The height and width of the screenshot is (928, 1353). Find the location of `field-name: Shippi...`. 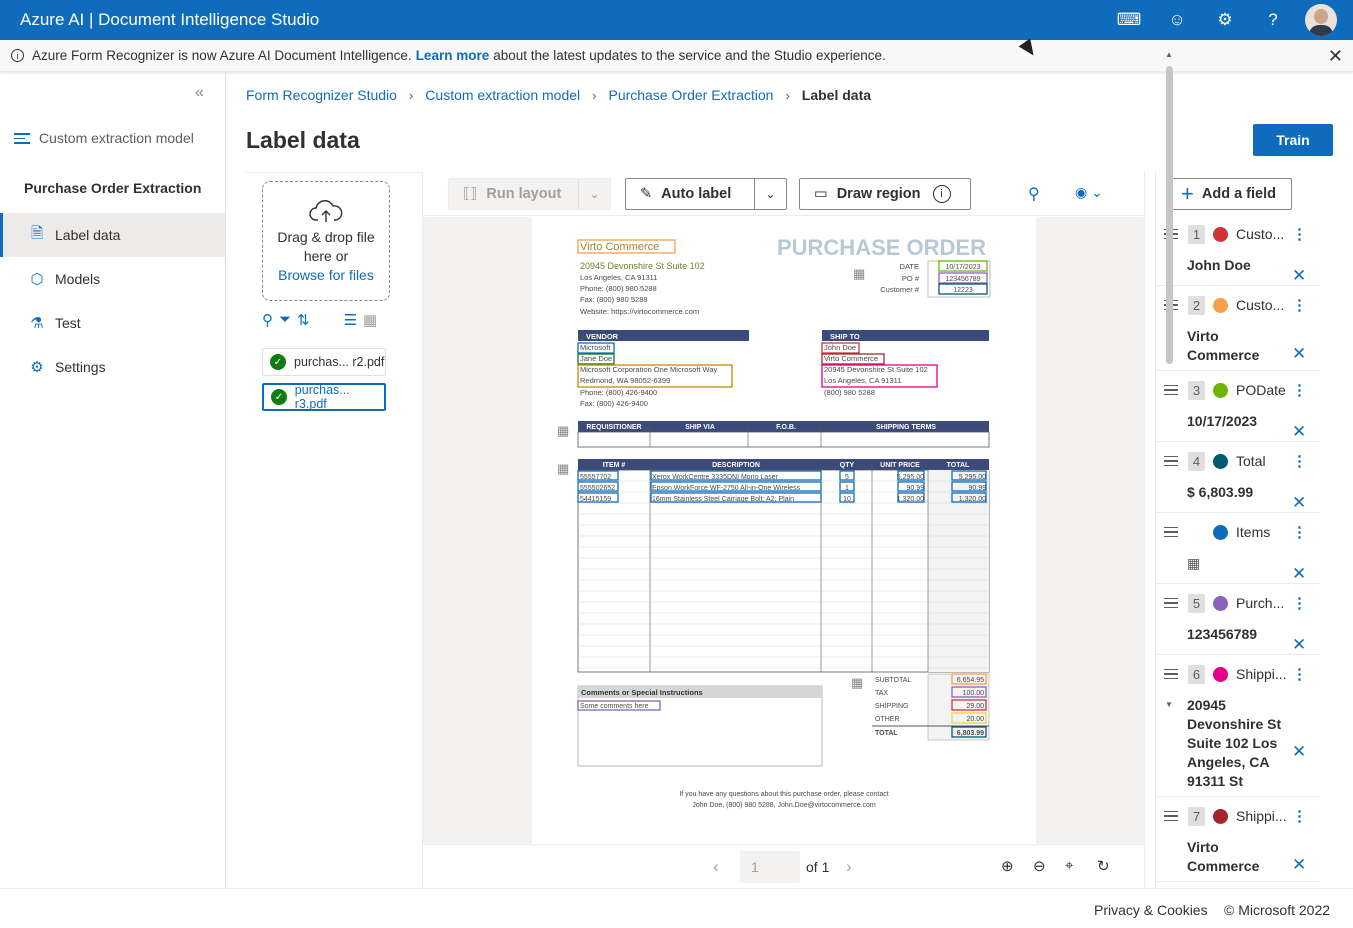

field-name: Shippi... is located at coordinates (1261, 674).